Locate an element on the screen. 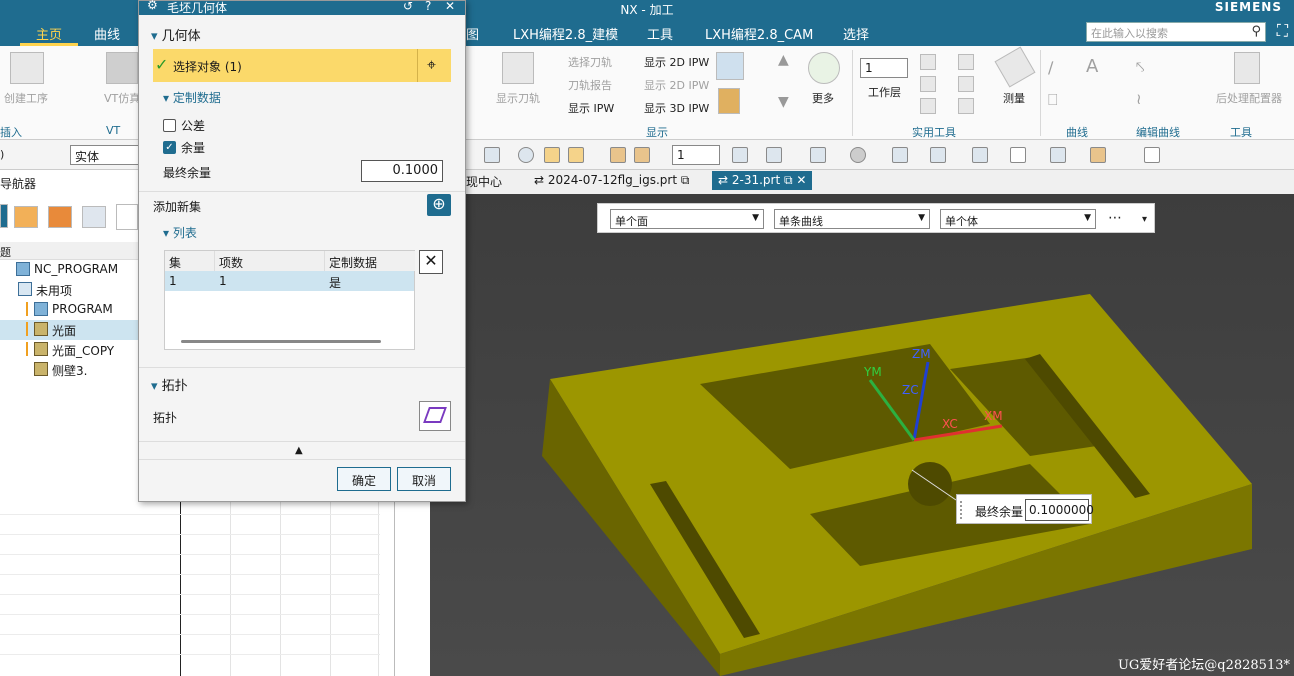 The height and width of the screenshot is (676, 1294). select-object-row: ✓ 选择对象 (1) ⌖ is located at coordinates (302, 65).